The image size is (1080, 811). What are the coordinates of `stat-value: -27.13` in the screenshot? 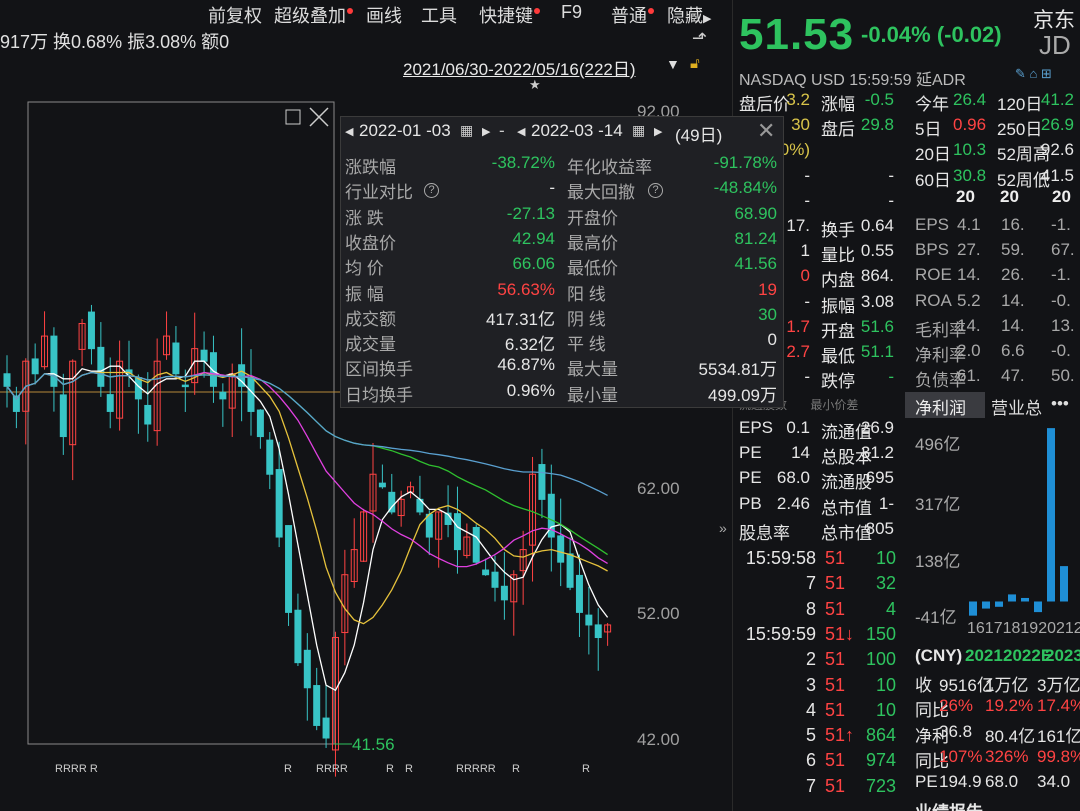 It's located at (530, 213).